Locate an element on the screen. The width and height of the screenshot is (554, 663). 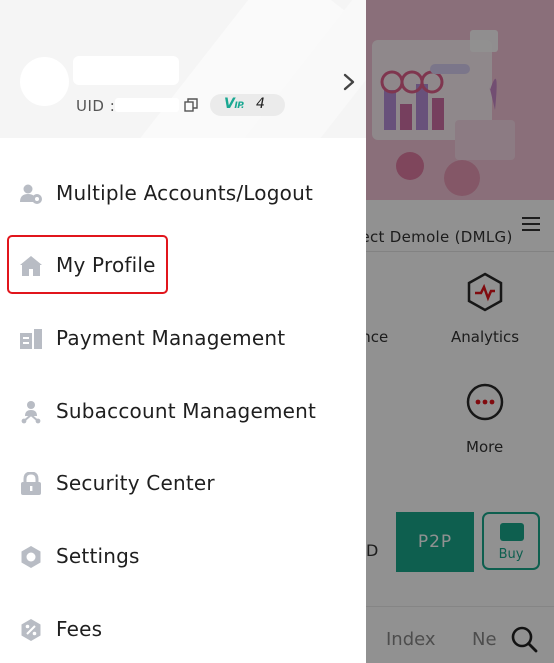
menu-item-subaccount-management: Subaccount Management is located at coordinates (183, 411).